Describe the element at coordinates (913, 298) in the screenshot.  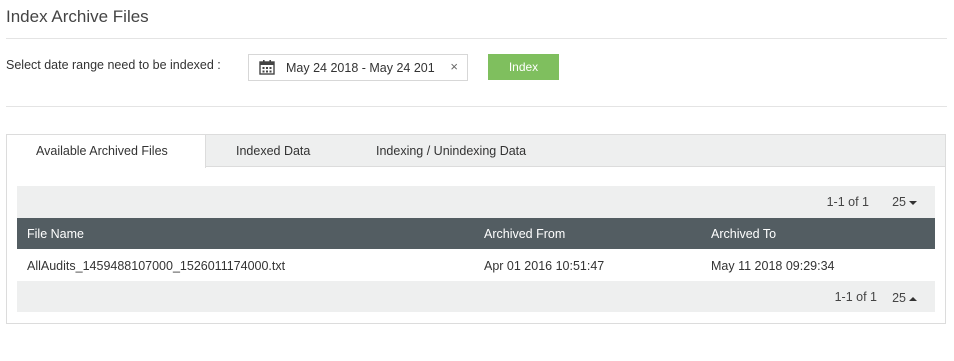
I see `caret-up-icon` at that location.